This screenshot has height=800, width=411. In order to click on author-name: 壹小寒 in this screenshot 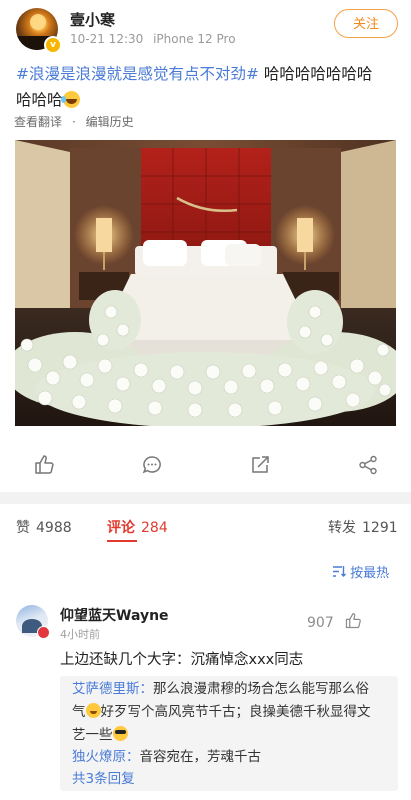, I will do `click(92, 19)`.